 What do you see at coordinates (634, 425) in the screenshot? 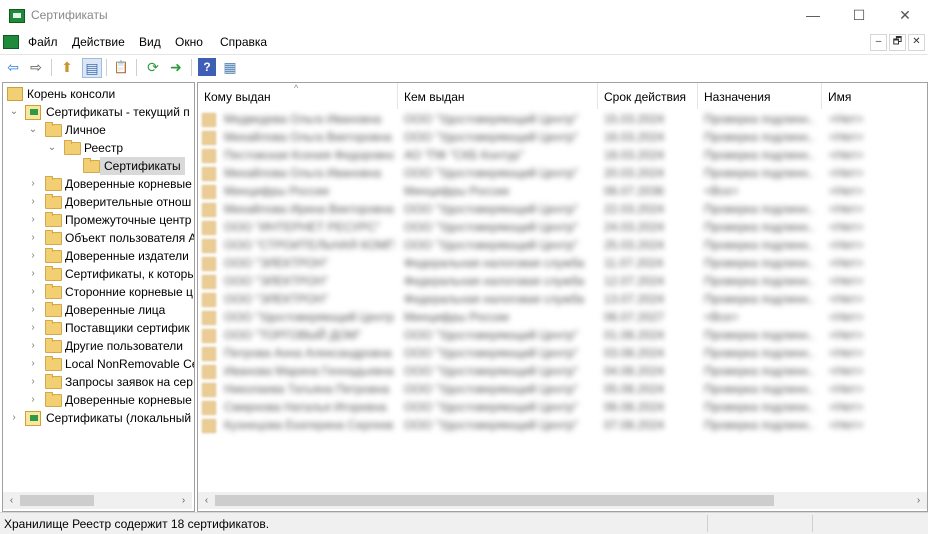
I see `table-cell: 07.08.2024` at bounding box center [634, 425].